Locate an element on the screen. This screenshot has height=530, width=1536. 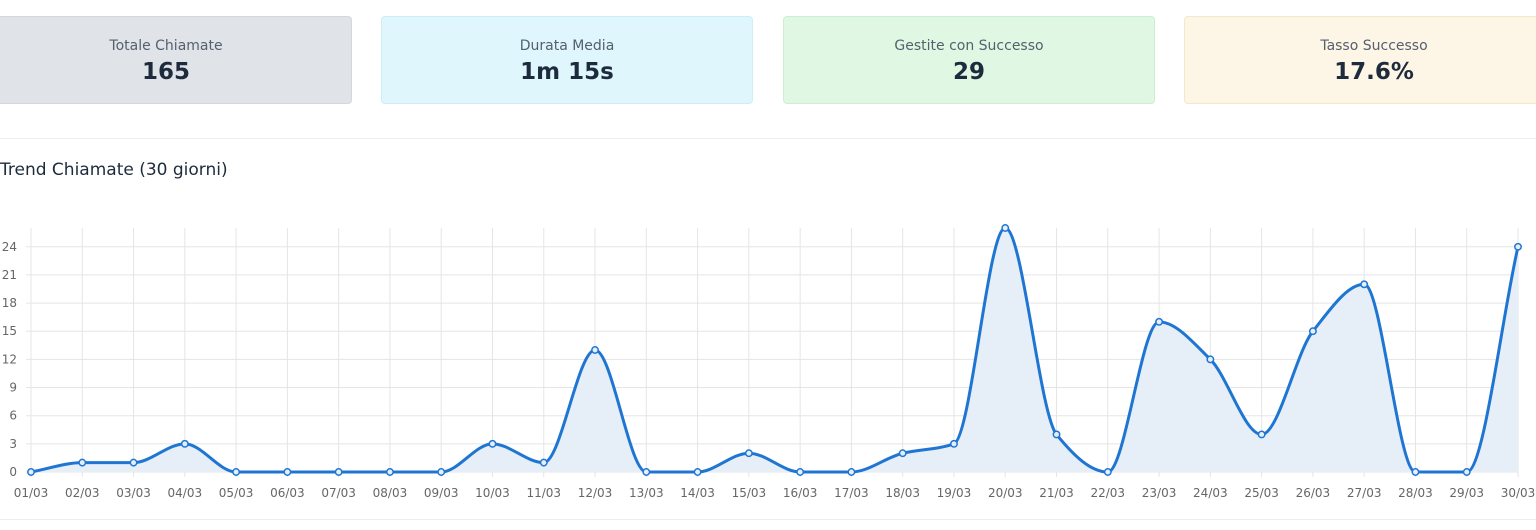
x-tick-label: 04/03 is located at coordinates (185, 493).